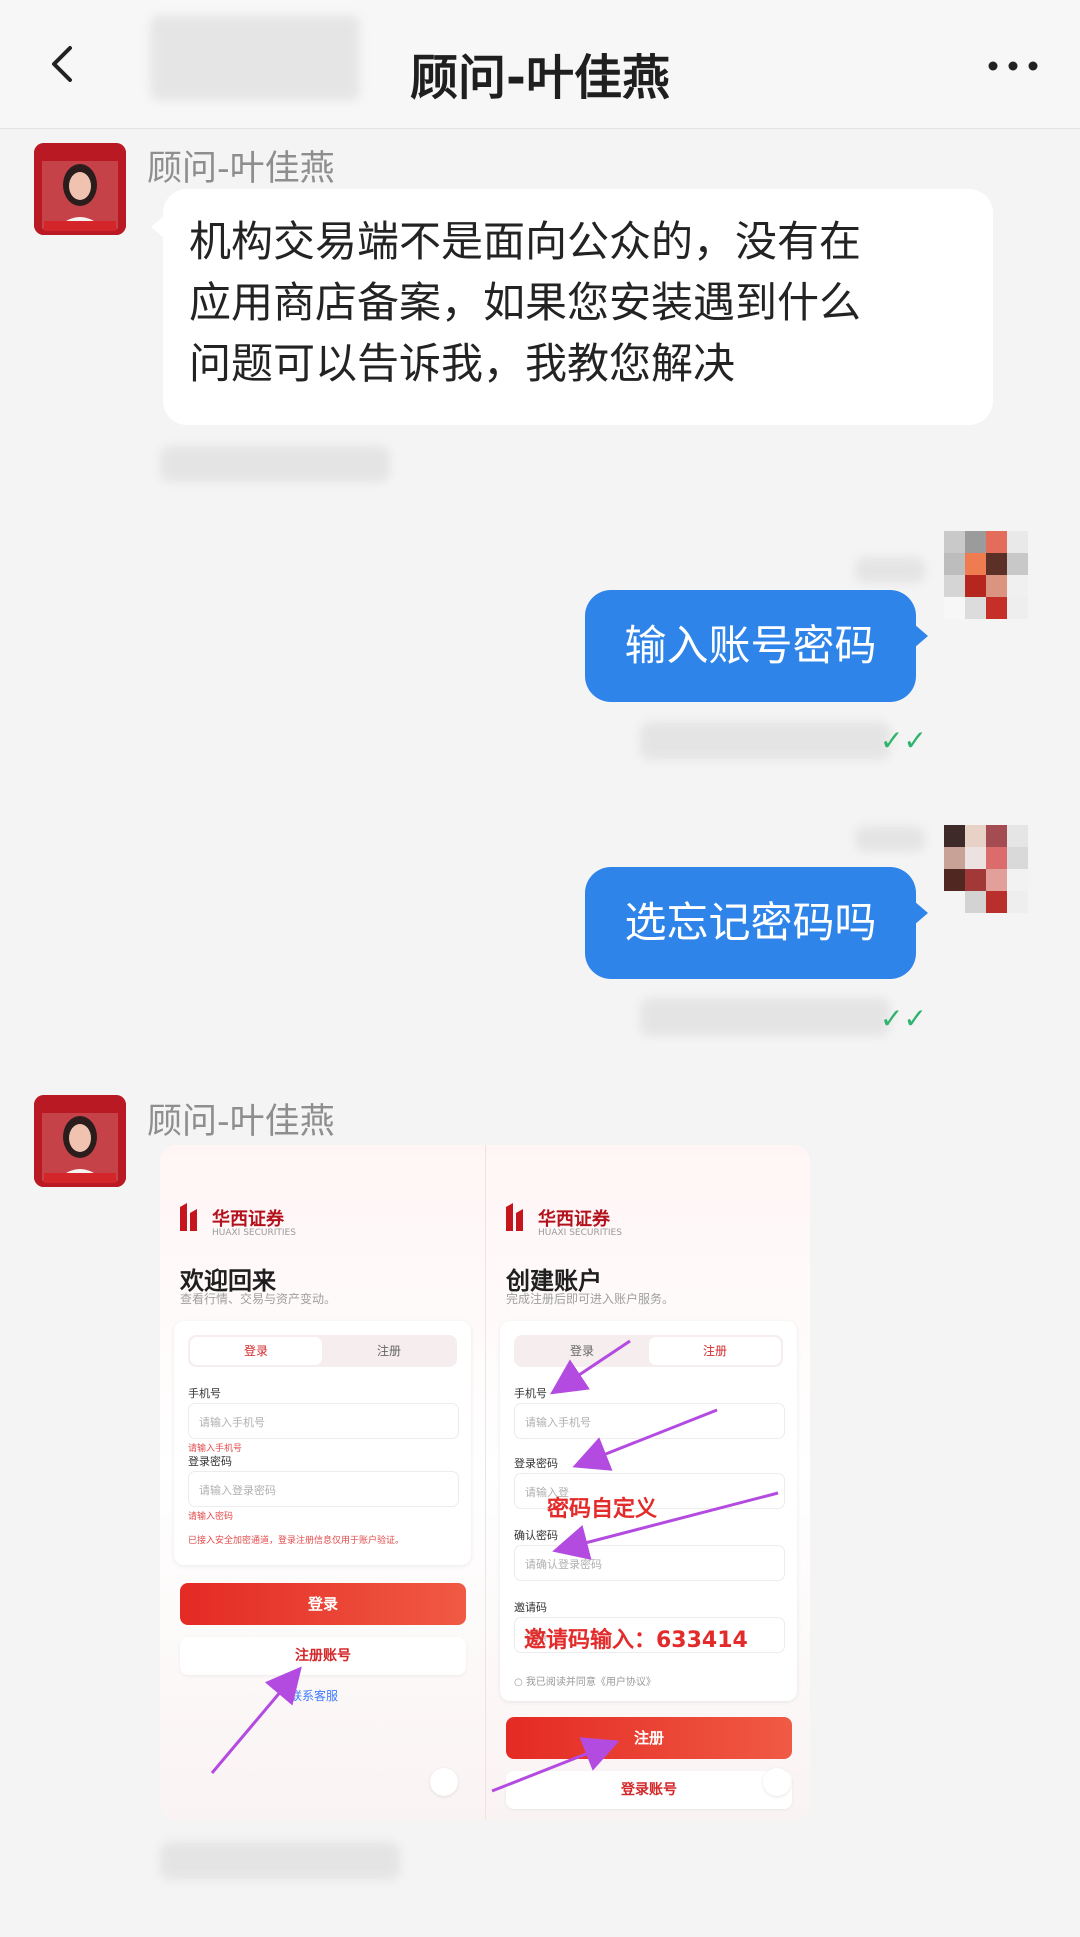 The height and width of the screenshot is (1937, 1080). I want to click on confirm-password-label: 确认密码, so click(536, 1535).